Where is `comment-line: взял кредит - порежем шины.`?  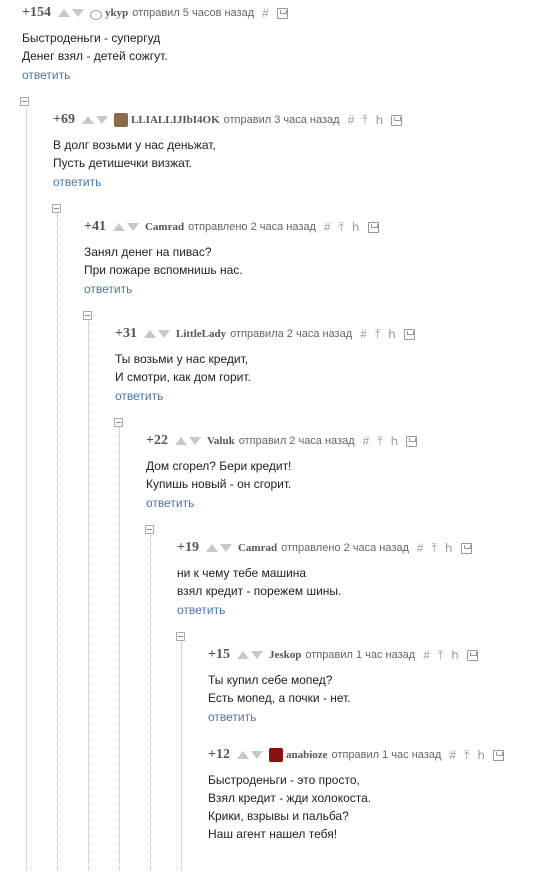 comment-line: взял кредит - порежем шины. is located at coordinates (259, 591).